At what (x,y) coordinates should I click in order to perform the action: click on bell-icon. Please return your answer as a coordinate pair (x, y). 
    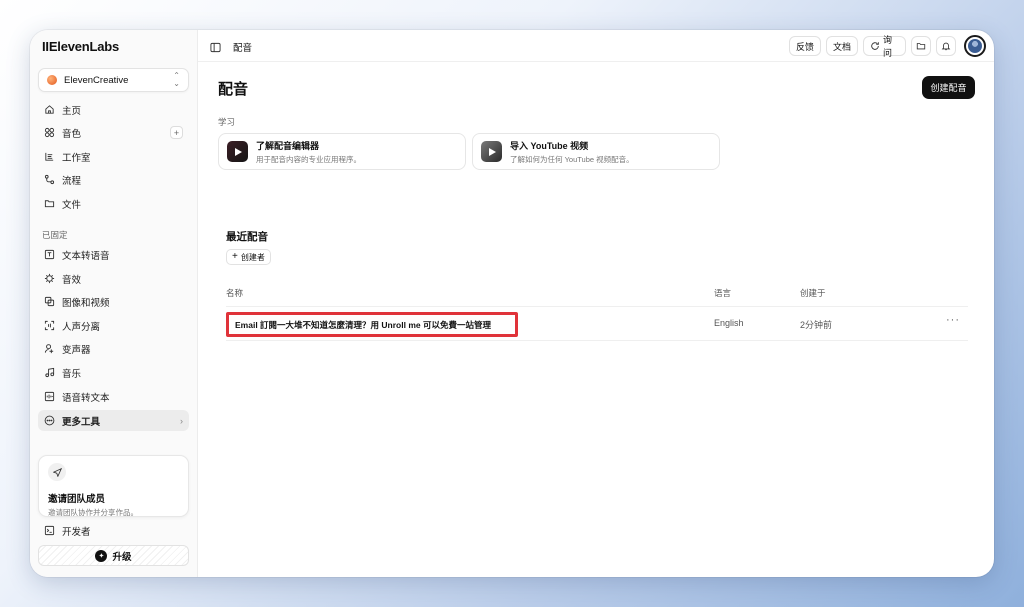
    Looking at the image, I should click on (946, 46).